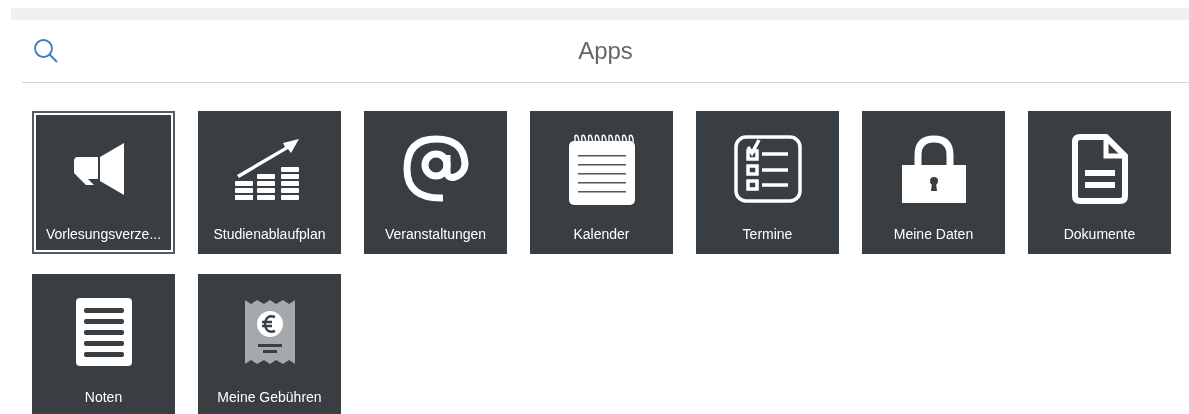 The height and width of the screenshot is (414, 1189). What do you see at coordinates (46, 51) in the screenshot?
I see `search-icon` at bounding box center [46, 51].